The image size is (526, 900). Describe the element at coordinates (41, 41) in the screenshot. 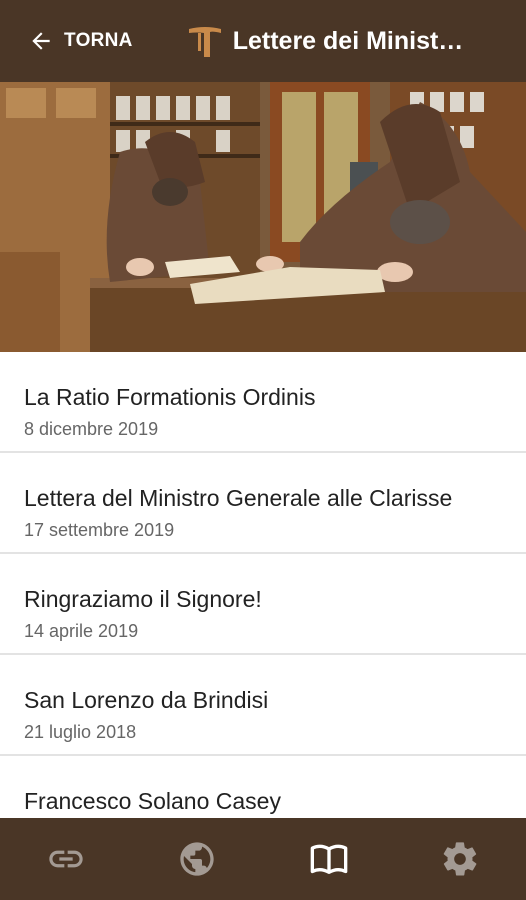

I see `arrow-left-icon` at that location.